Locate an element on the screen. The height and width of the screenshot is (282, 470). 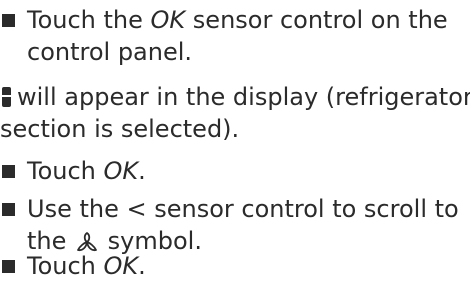
step-touch-ok-final: Touch OK. is located at coordinates (235, 266).